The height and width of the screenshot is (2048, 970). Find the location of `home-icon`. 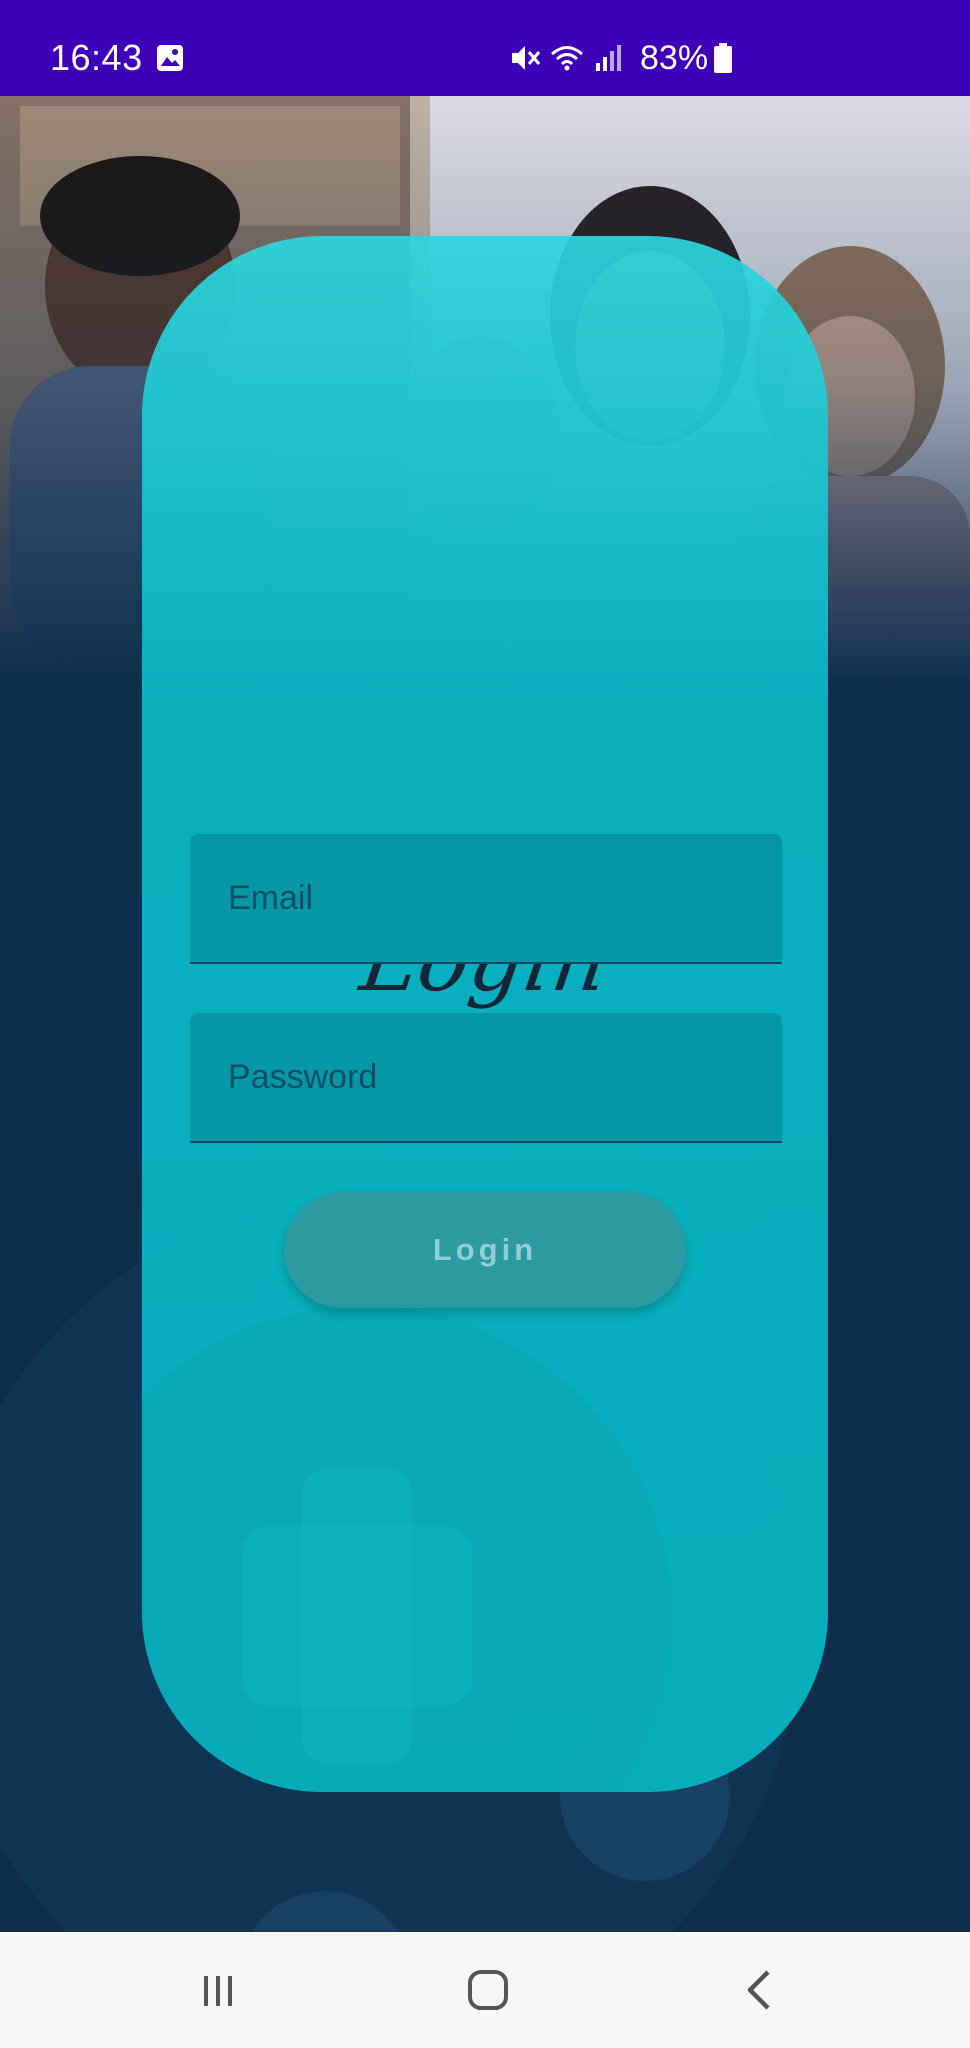

home-icon is located at coordinates (488, 1990).